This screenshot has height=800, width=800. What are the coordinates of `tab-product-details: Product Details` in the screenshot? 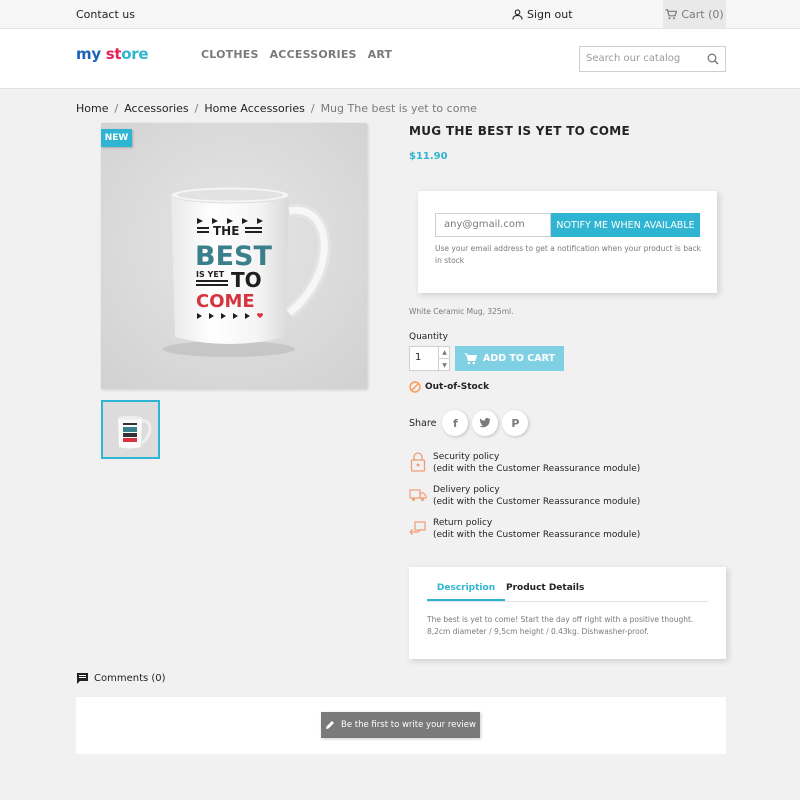 It's located at (545, 588).